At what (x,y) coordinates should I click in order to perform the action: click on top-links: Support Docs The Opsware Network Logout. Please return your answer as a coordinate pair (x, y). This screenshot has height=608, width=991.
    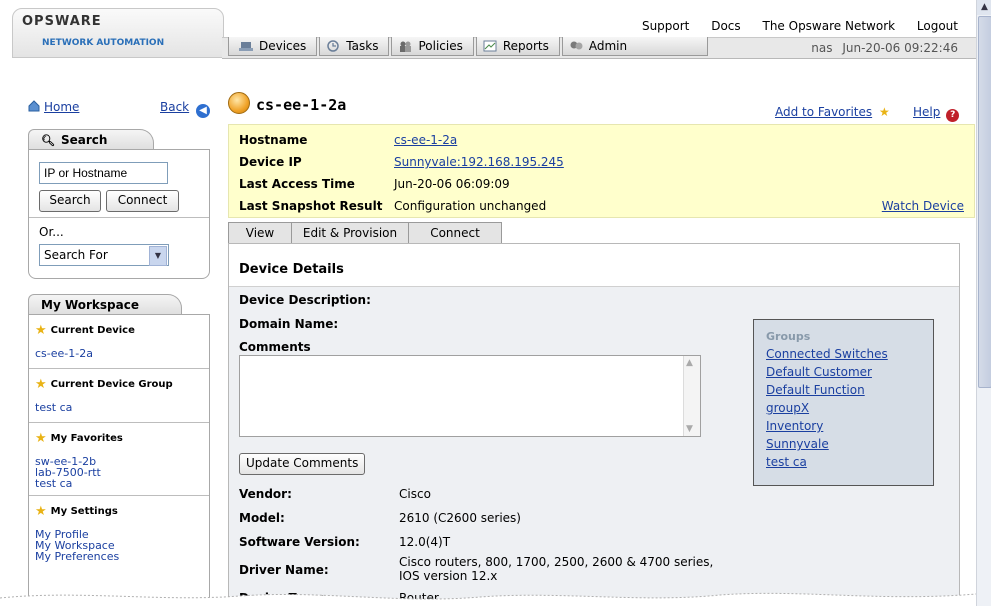
    Looking at the image, I should click on (791, 26).